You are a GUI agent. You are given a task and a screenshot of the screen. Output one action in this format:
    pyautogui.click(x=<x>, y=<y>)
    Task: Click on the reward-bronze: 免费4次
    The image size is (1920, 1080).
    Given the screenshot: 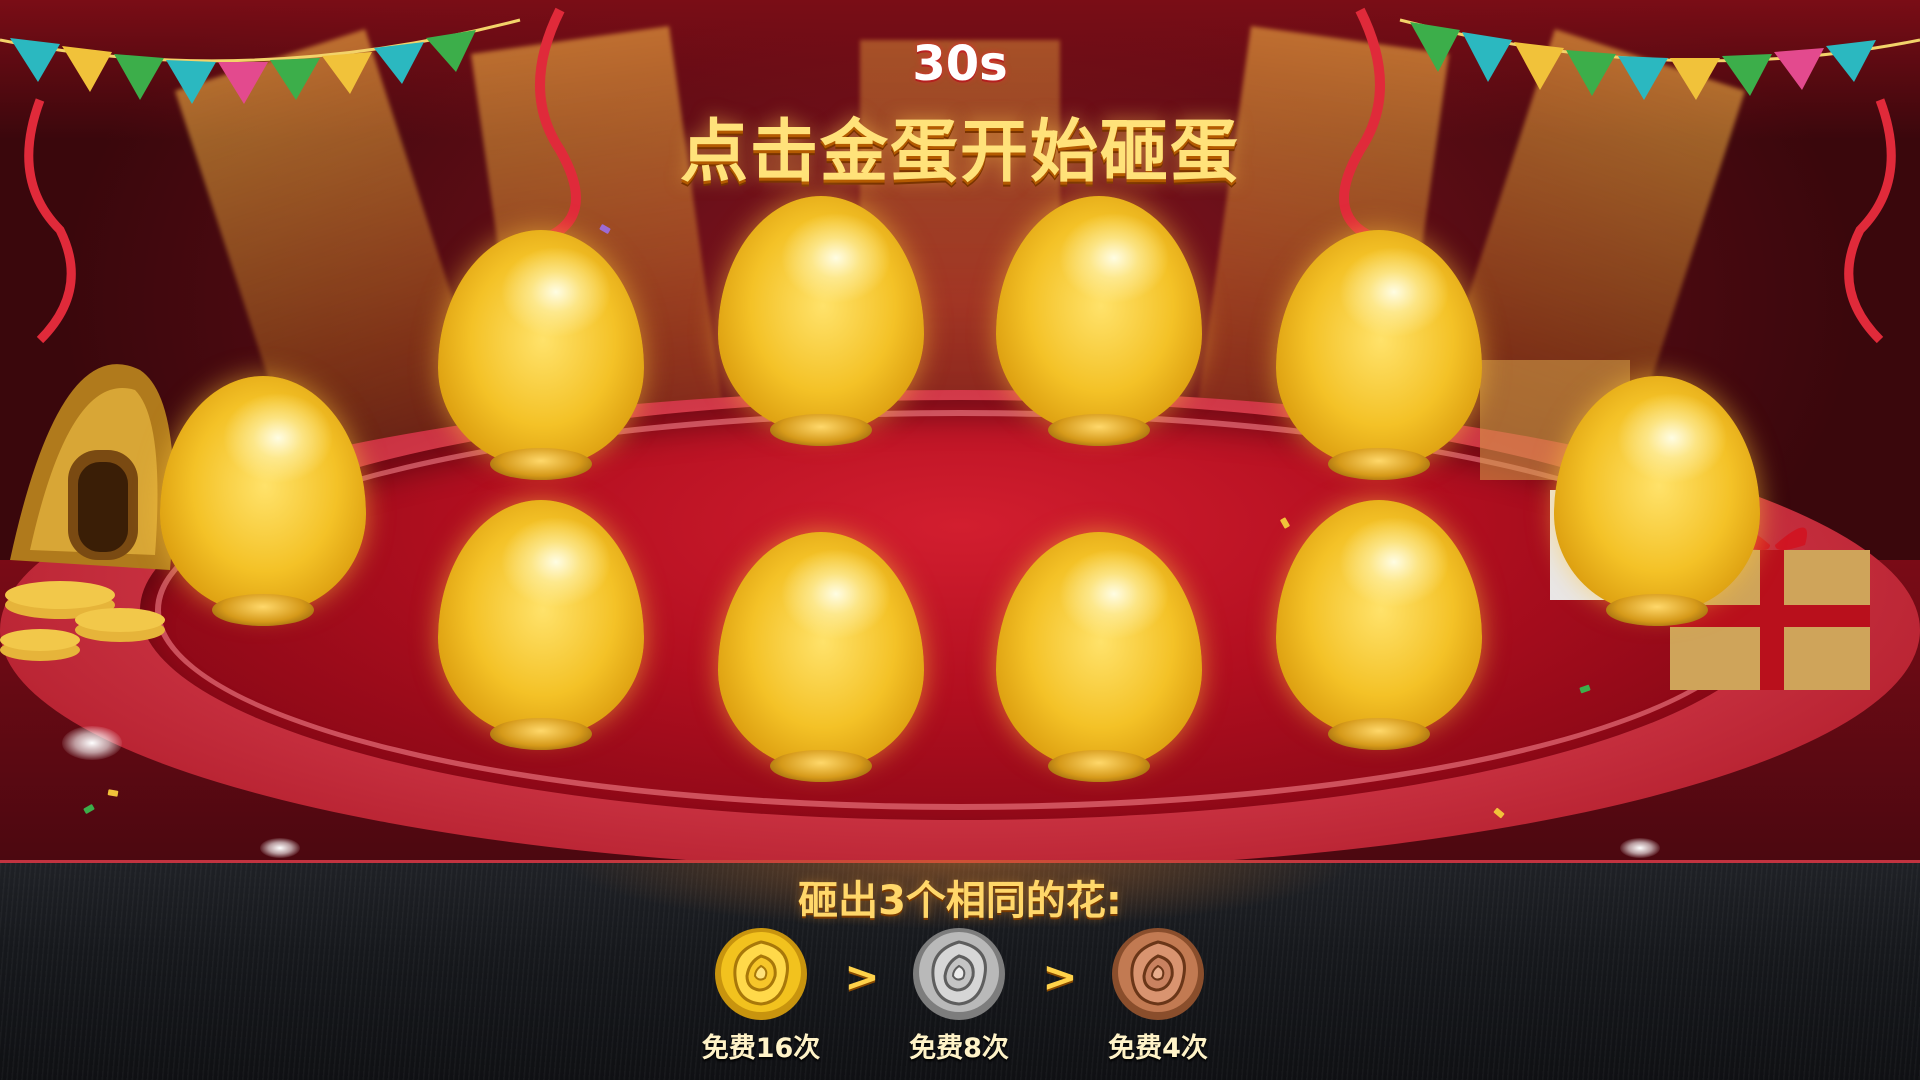 What is the action you would take?
    pyautogui.click(x=1158, y=997)
    